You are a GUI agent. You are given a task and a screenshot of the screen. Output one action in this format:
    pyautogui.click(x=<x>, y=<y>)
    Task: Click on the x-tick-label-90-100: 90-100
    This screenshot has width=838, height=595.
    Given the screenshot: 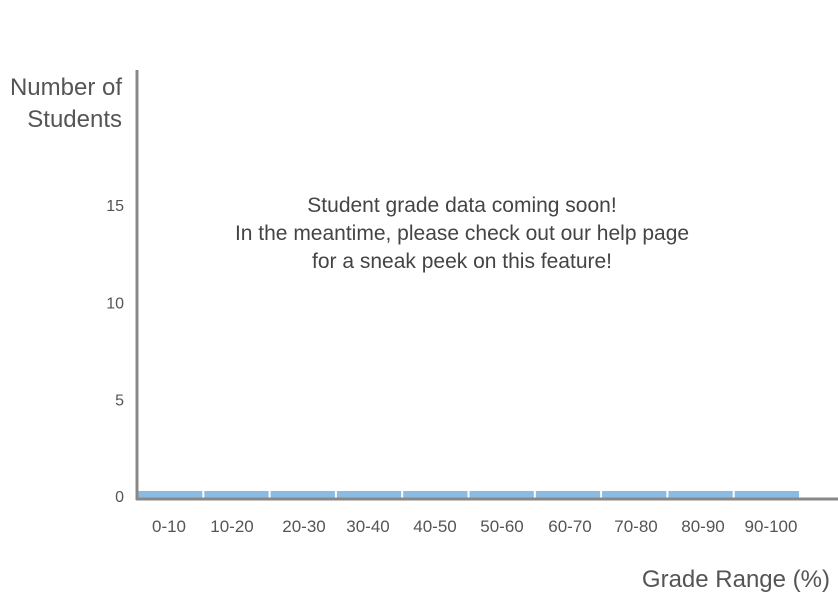 What is the action you would take?
    pyautogui.click(x=771, y=526)
    